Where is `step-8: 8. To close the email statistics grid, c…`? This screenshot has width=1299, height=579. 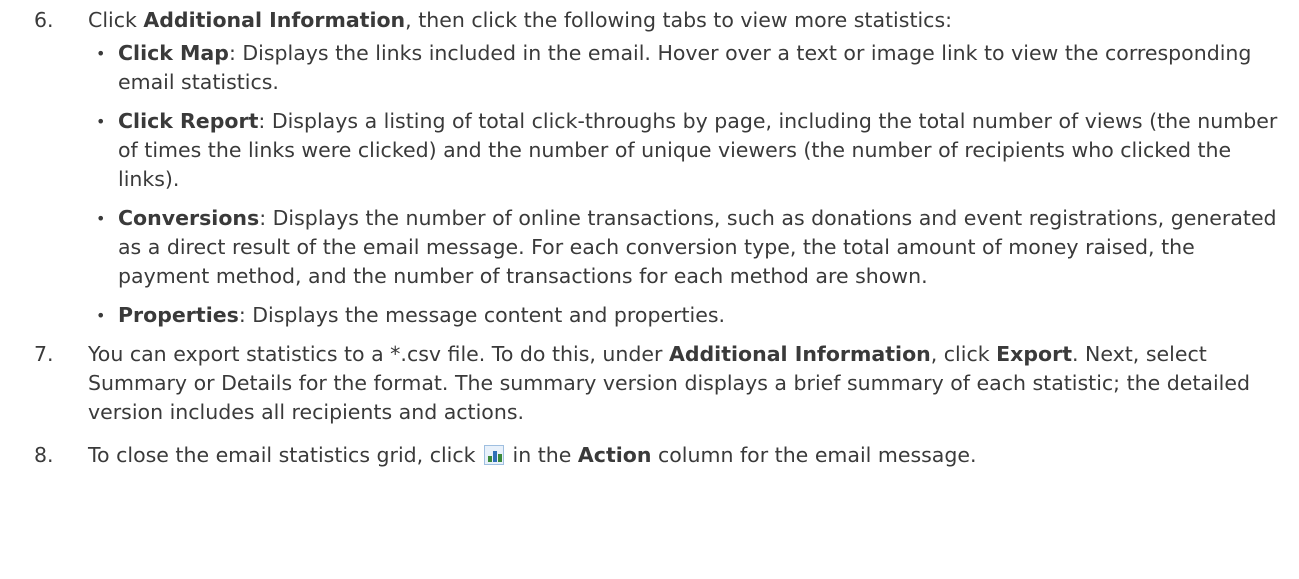 step-8: 8. To close the email statistics grid, c… is located at coordinates (639, 455).